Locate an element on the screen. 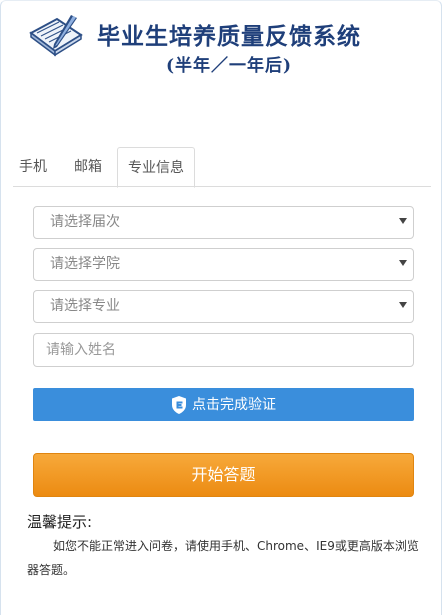 The image size is (442, 615). tab-phone: 手机 is located at coordinates (33, 167).